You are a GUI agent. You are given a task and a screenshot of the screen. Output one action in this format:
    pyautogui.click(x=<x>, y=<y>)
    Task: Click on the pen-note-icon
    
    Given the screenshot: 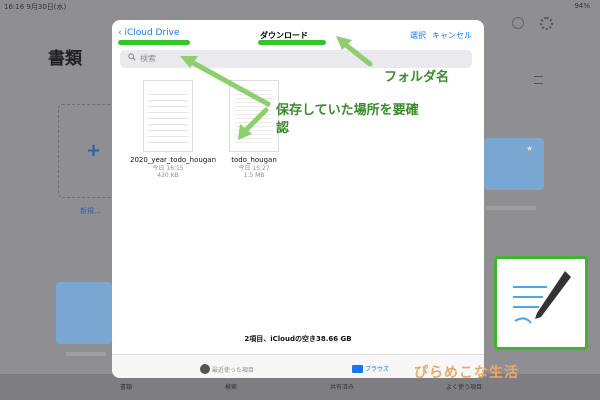 What is the action you would take?
    pyautogui.click(x=542, y=297)
    